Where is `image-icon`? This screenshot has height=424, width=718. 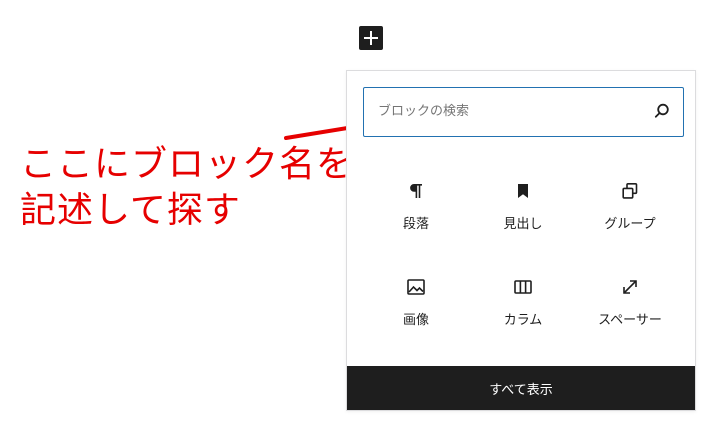 image-icon is located at coordinates (416, 287).